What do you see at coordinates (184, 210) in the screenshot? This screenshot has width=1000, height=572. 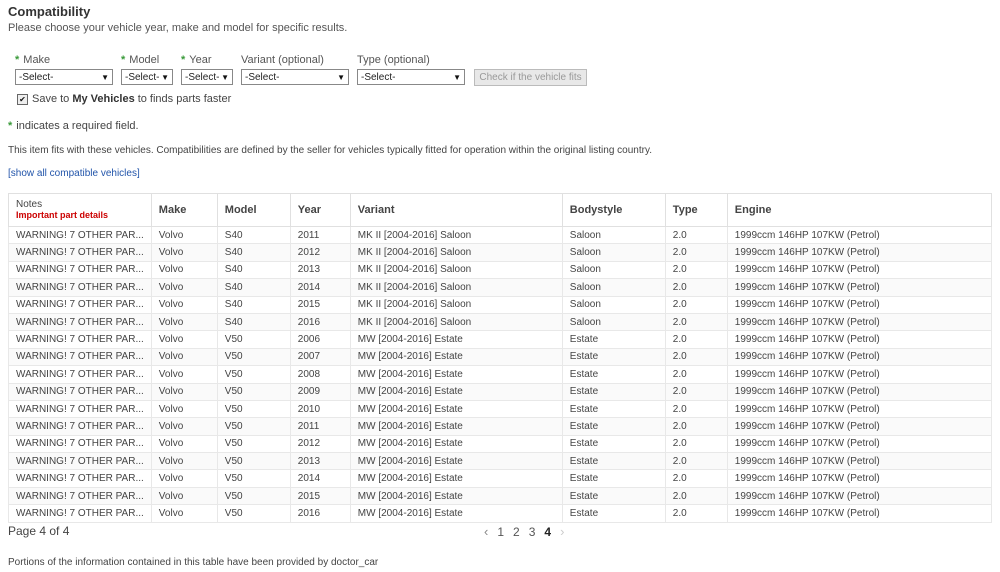 I see `header-make: Make` at bounding box center [184, 210].